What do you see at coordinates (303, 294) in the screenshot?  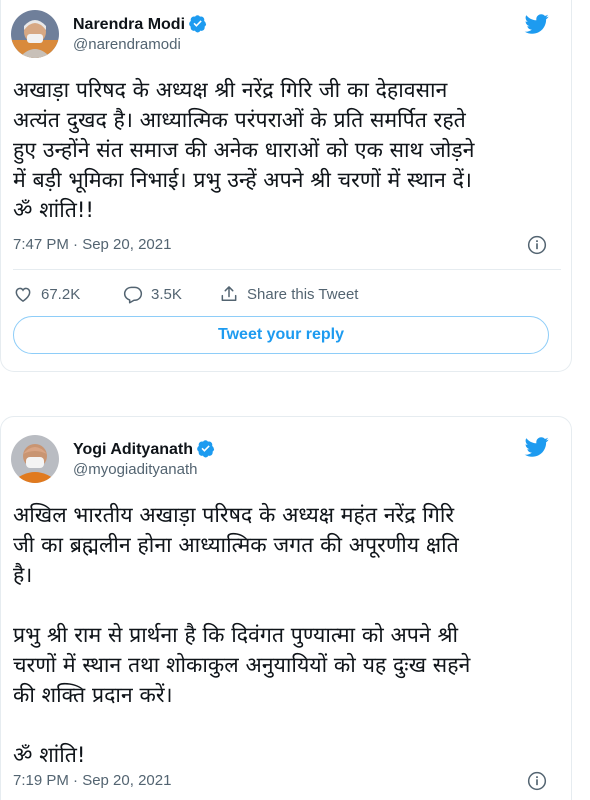 I see `share-label: Share this Tweet` at bounding box center [303, 294].